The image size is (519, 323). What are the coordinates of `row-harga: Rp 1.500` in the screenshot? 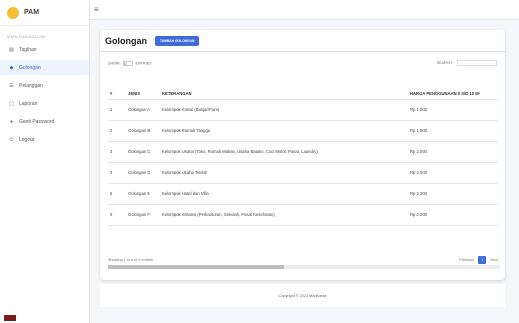 It's located at (453, 131).